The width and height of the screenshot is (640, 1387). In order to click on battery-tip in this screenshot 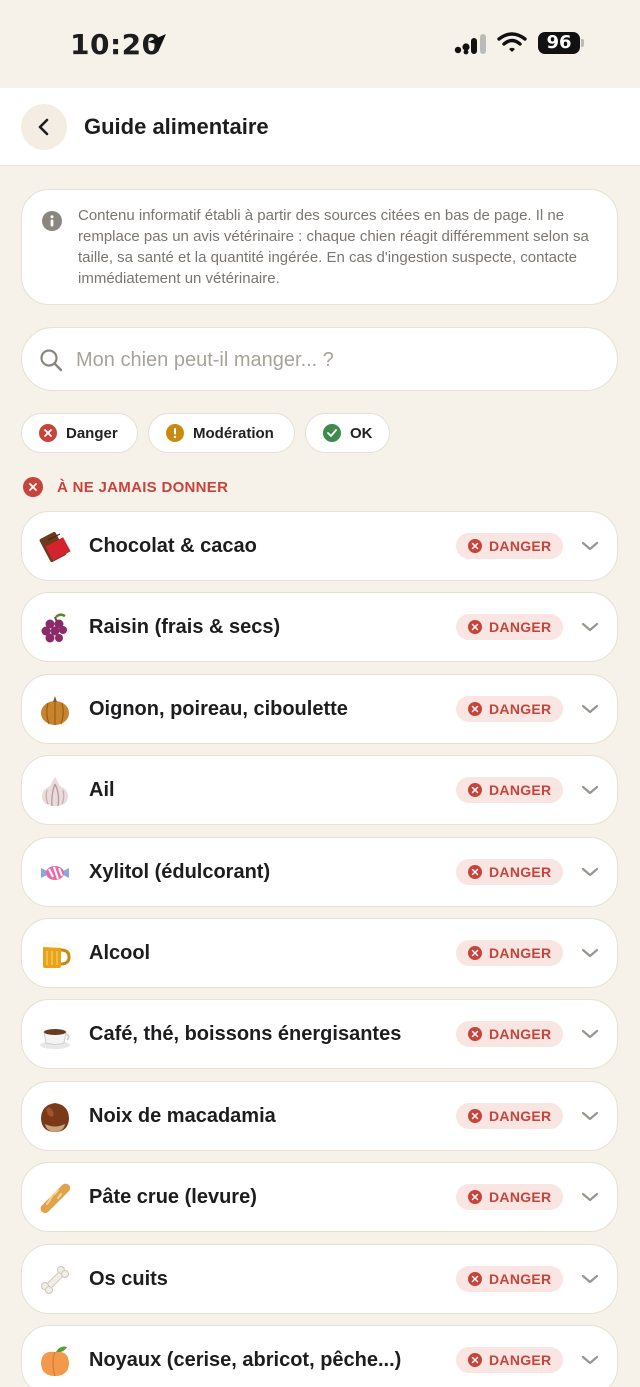, I will do `click(582, 43)`.